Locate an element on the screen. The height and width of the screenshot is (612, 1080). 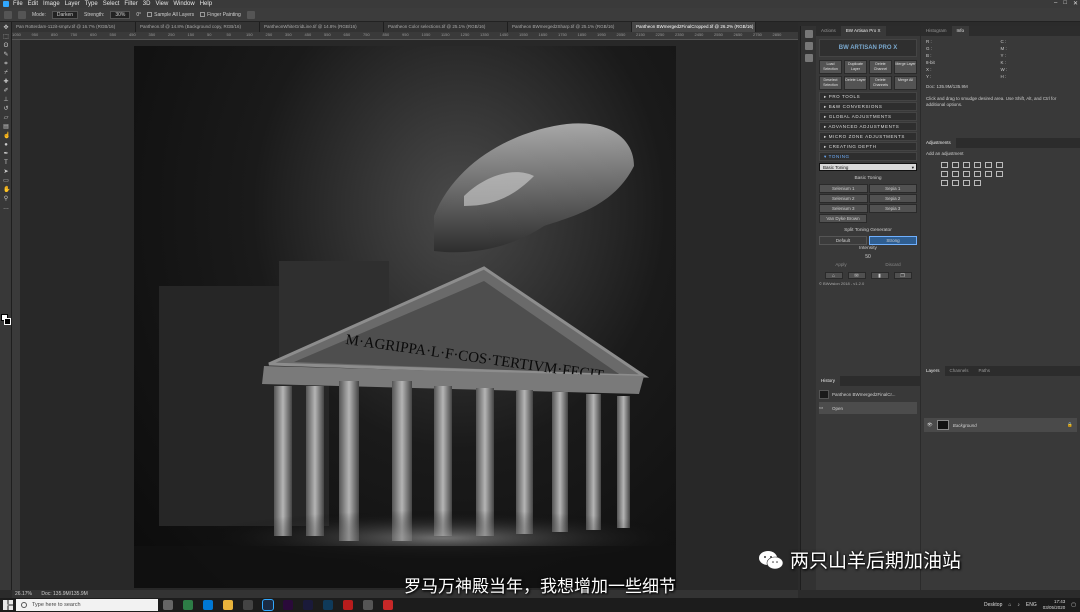
store-icon is located at coordinates (248, 605).